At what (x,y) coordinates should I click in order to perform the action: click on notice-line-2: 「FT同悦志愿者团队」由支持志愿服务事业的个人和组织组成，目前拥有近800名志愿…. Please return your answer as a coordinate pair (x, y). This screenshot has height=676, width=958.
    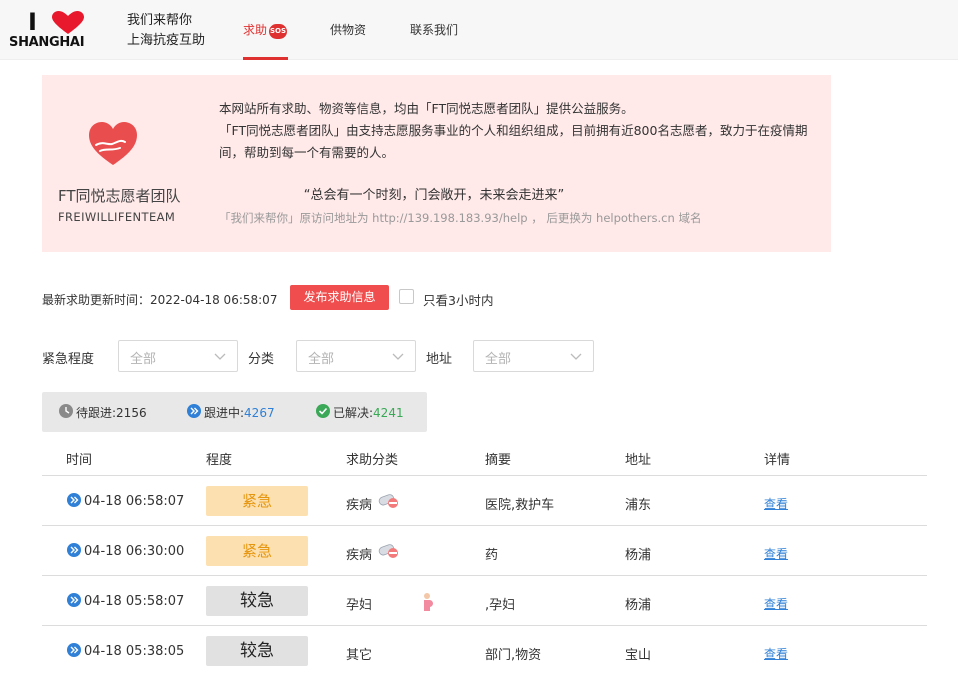
    Looking at the image, I should click on (513, 141).